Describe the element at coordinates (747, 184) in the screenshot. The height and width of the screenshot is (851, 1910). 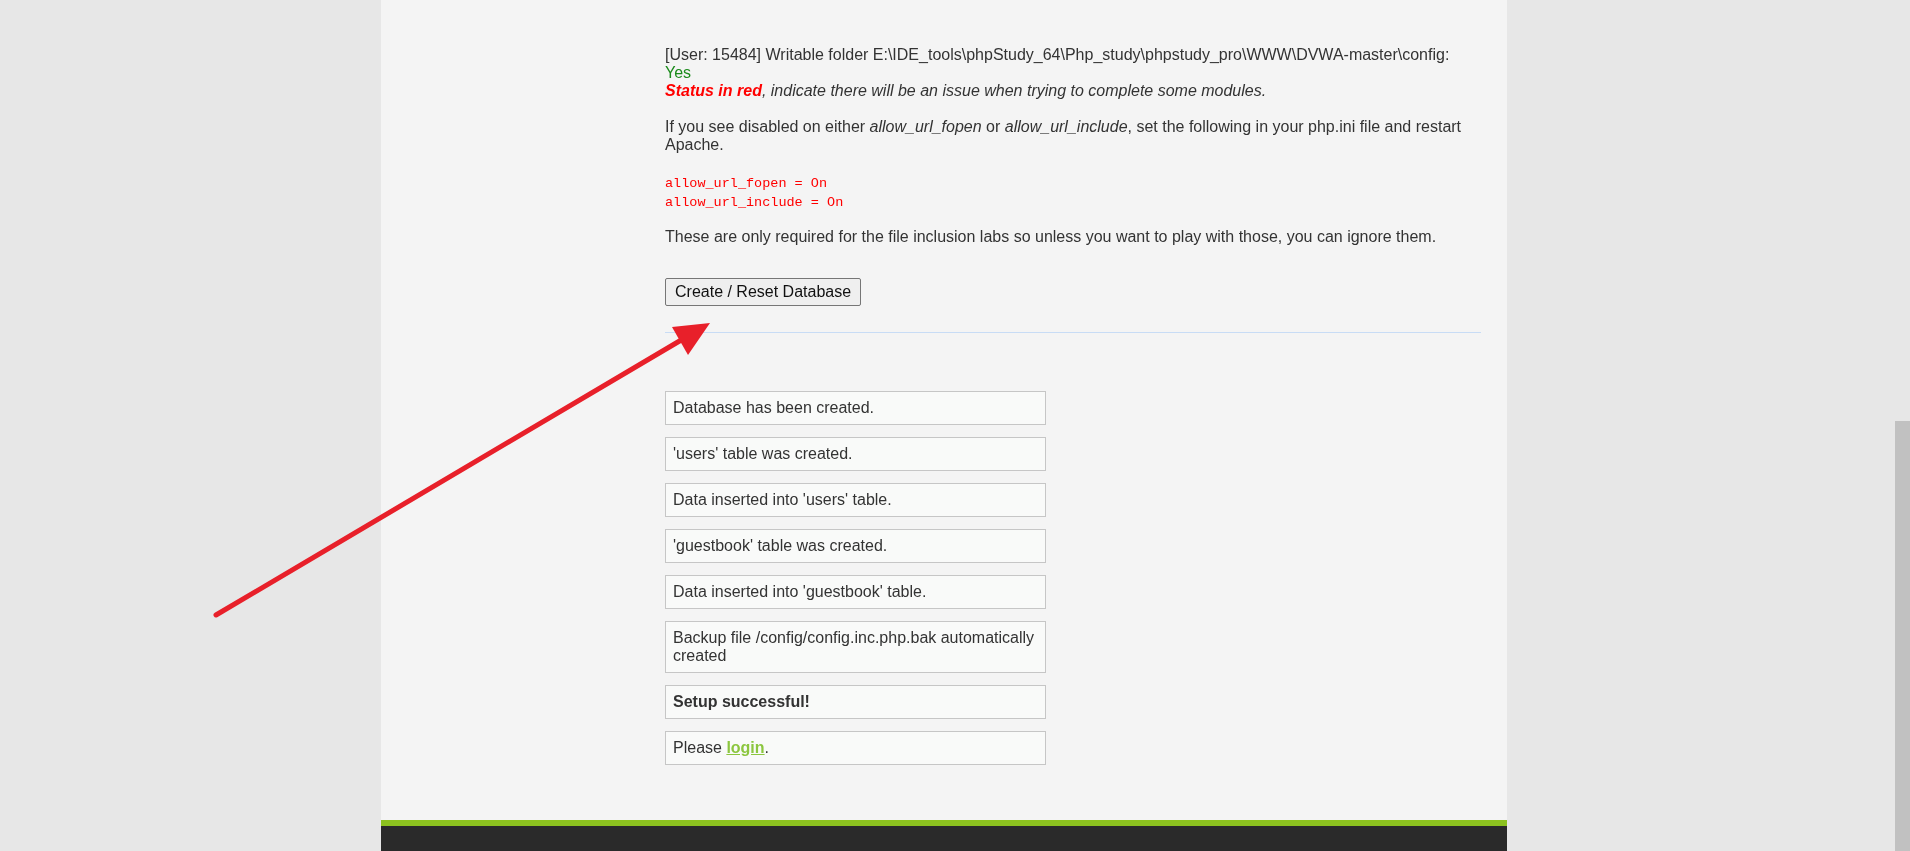
I see `config-line: allow_url_fopen = On` at that location.